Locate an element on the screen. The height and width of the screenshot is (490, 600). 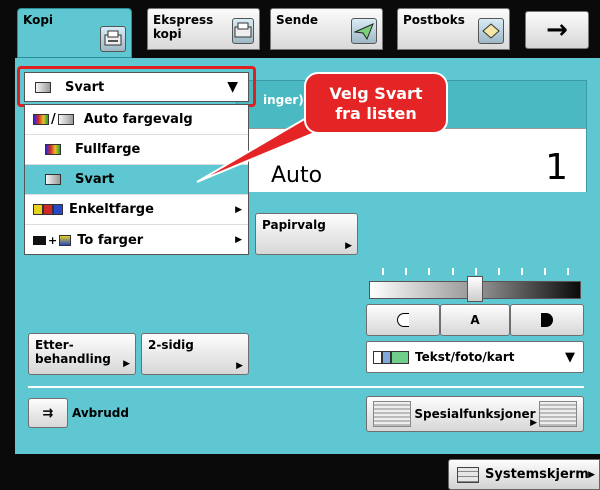
density-darker-button is located at coordinates (547, 320).